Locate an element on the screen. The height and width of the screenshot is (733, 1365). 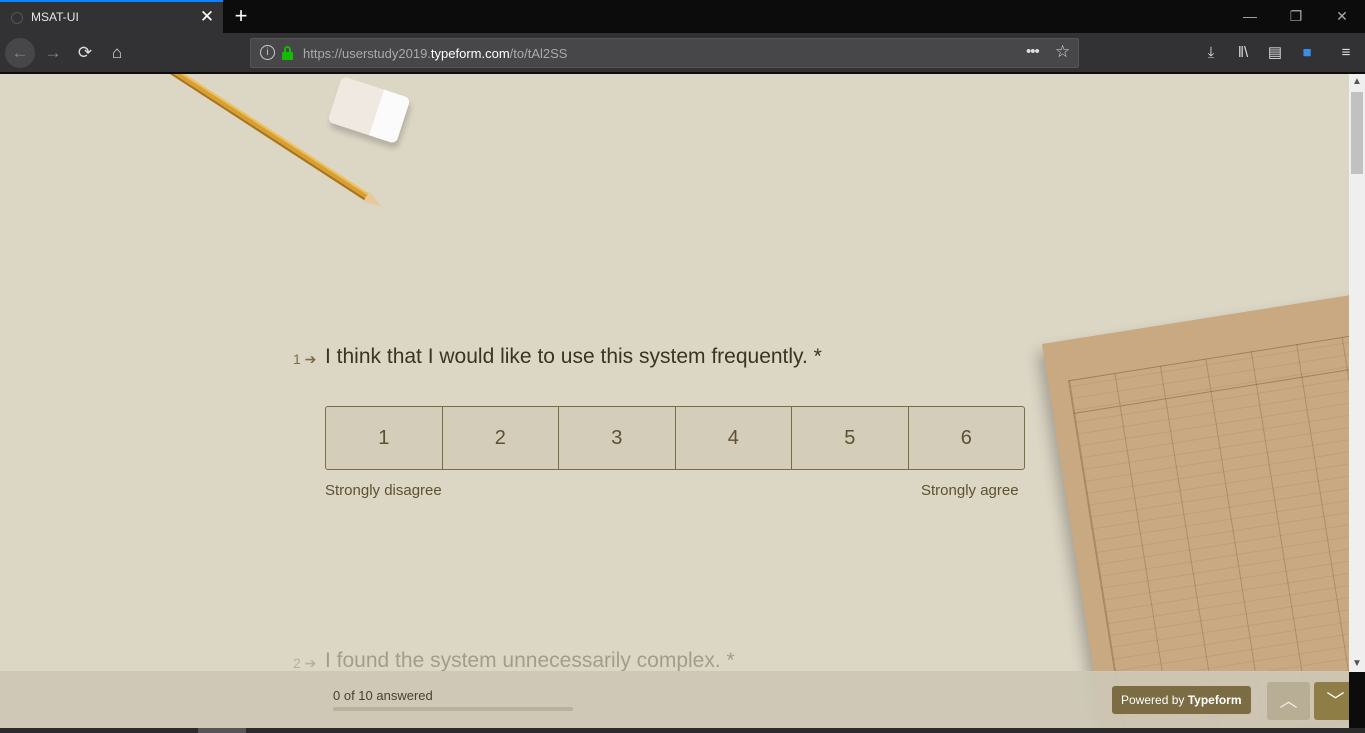
next-question-button: ﹀ is located at coordinates (1331, 701).